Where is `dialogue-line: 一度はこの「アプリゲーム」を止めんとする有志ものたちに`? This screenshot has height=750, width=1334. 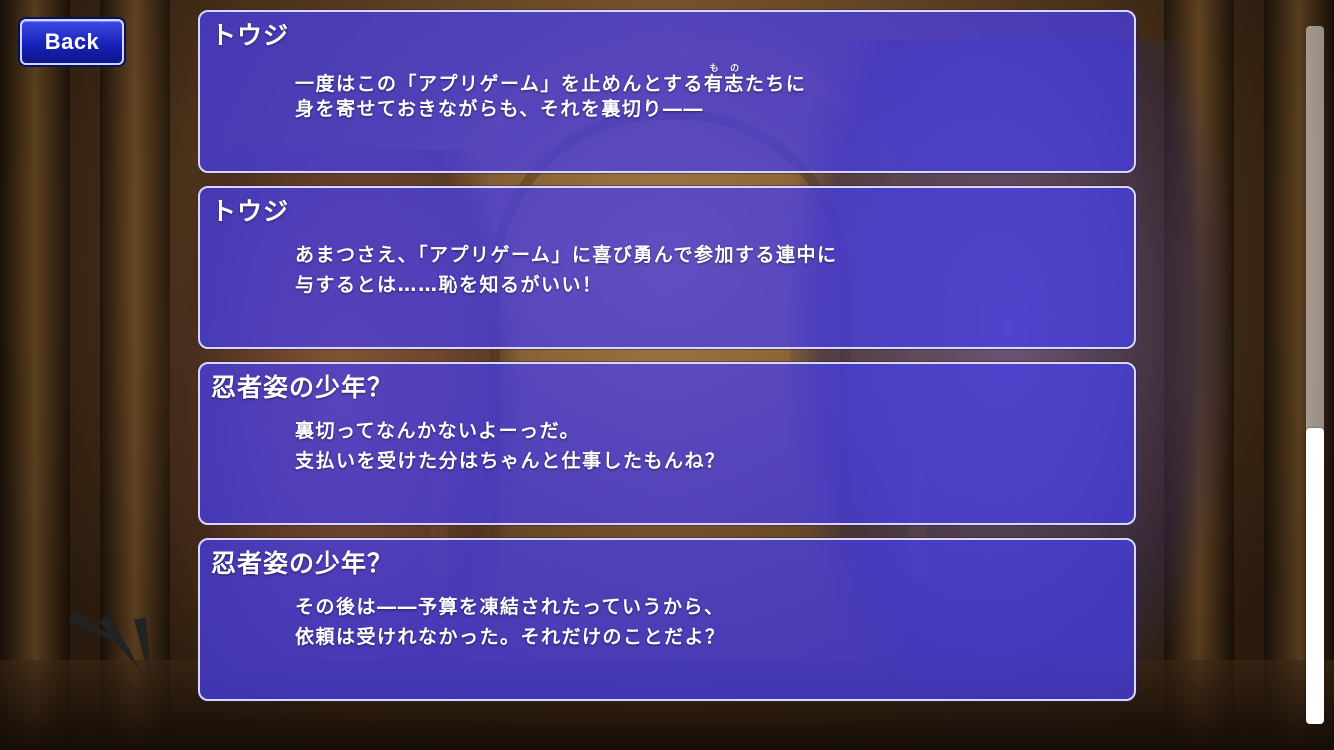
dialogue-line: 一度はこの「アプリゲーム」を止めんとする有志ものたちに is located at coordinates (551, 79).